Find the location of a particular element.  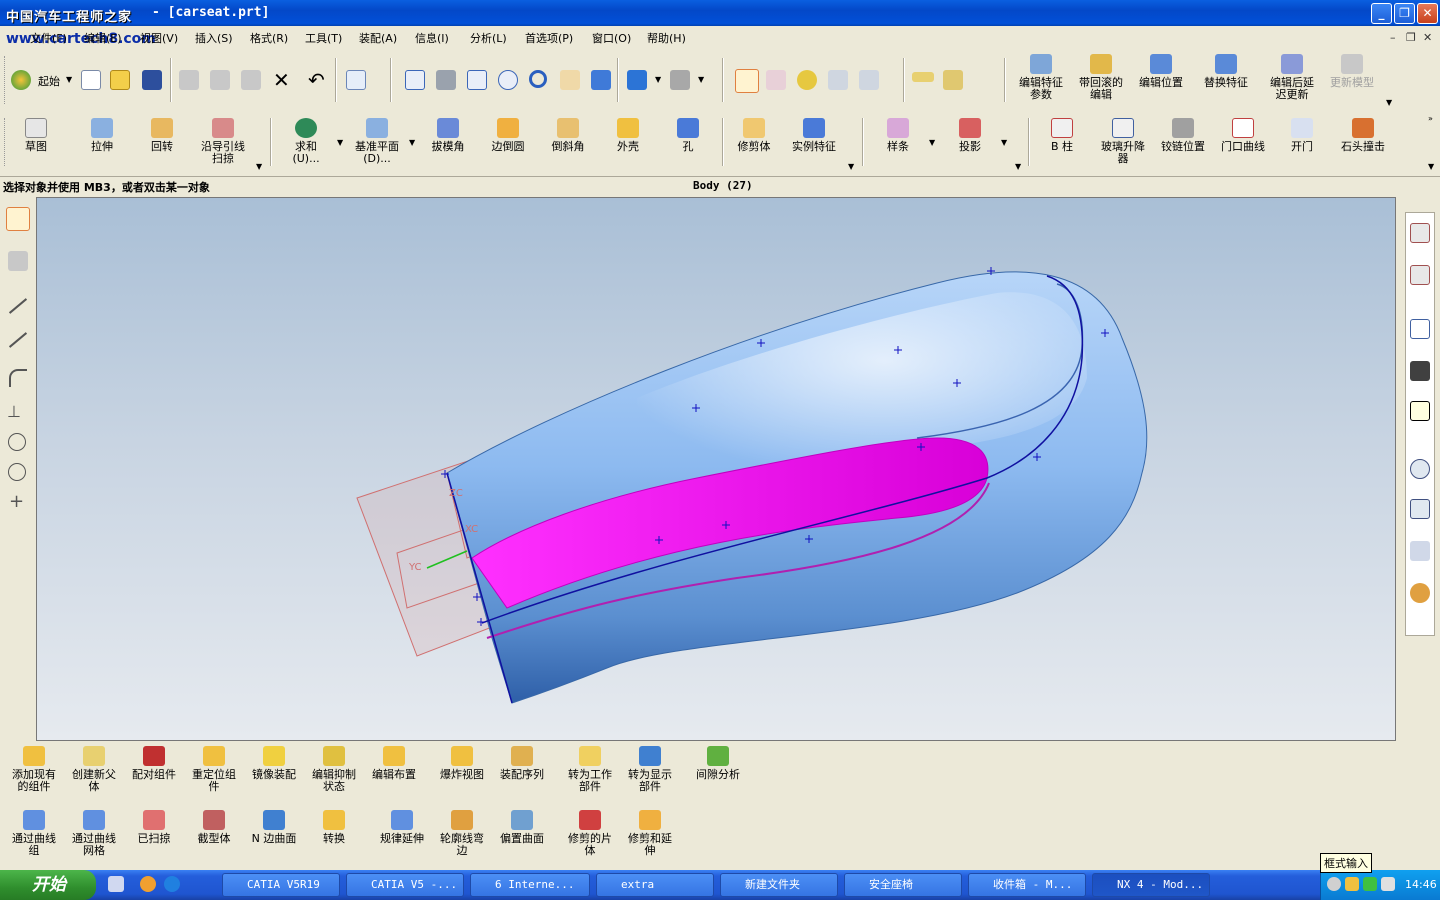

menu-file: 文件(F) is located at coordinates (48, 38).